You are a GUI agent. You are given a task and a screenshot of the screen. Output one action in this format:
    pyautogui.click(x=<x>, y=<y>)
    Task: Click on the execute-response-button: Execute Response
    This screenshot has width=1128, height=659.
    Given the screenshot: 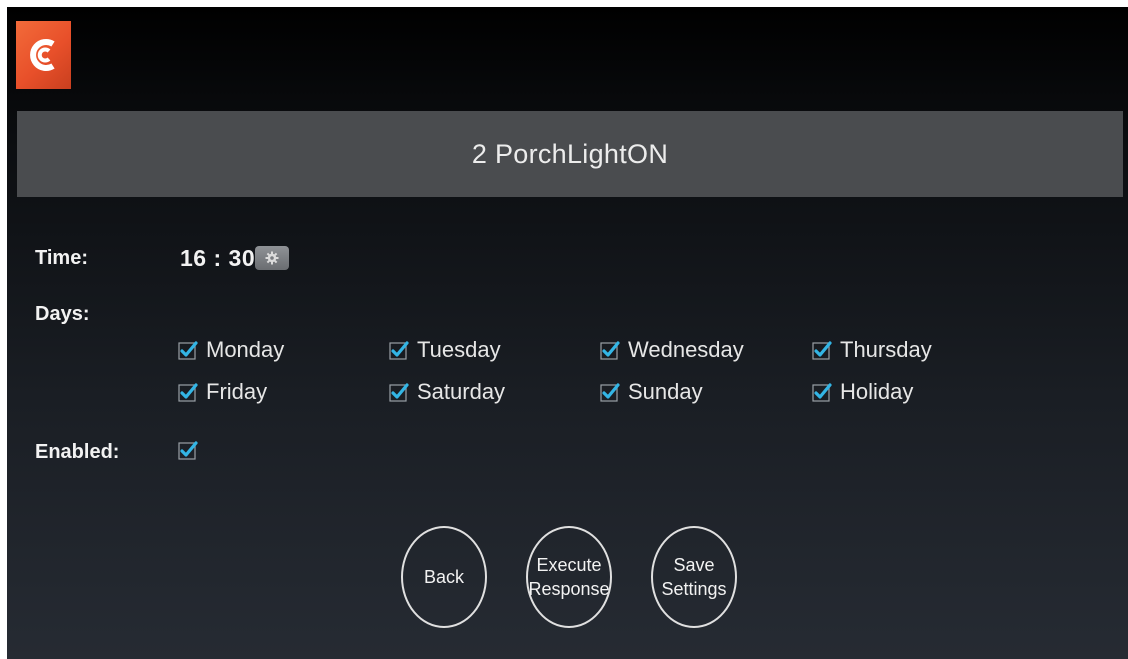 What is the action you would take?
    pyautogui.click(x=569, y=577)
    